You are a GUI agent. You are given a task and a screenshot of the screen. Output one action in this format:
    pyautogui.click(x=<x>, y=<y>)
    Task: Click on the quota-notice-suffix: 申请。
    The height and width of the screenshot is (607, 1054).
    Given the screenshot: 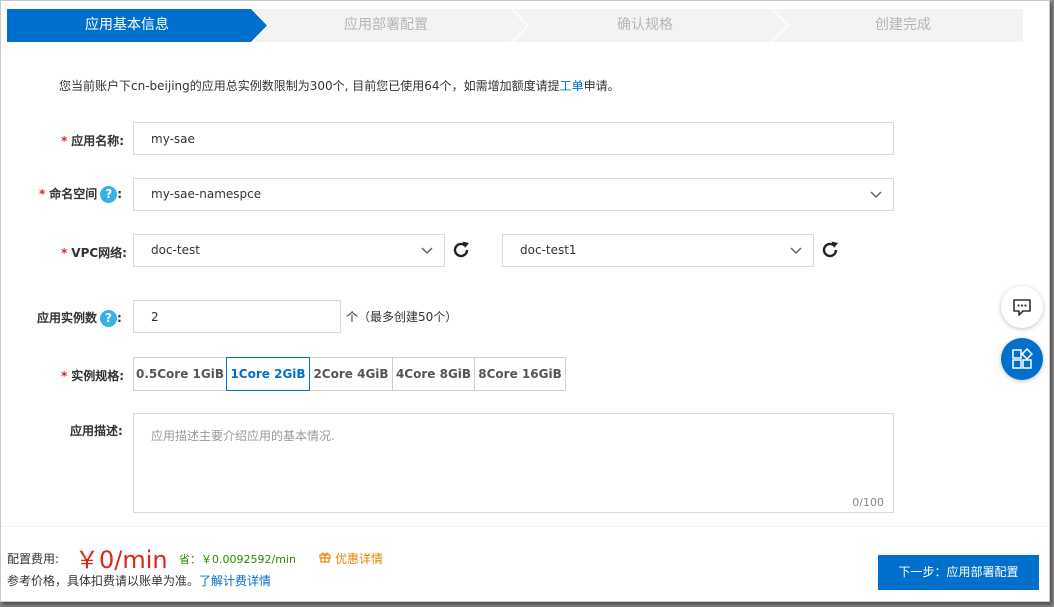 What is the action you would take?
    pyautogui.click(x=601, y=86)
    